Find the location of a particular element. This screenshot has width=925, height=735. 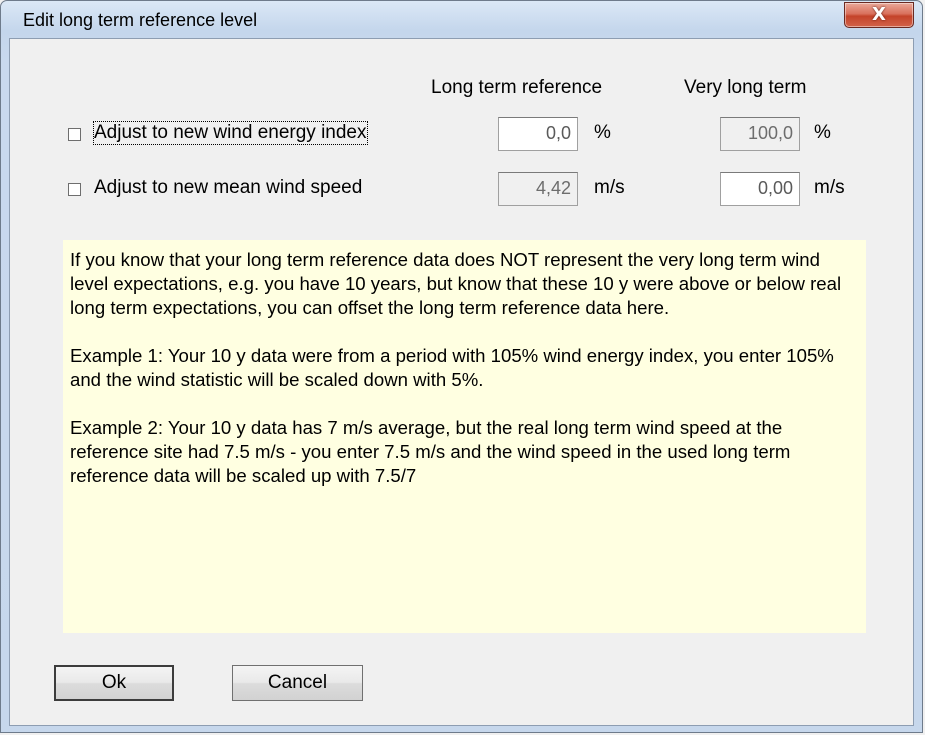

very-long-term-energy-index-unit: % is located at coordinates (822, 132).